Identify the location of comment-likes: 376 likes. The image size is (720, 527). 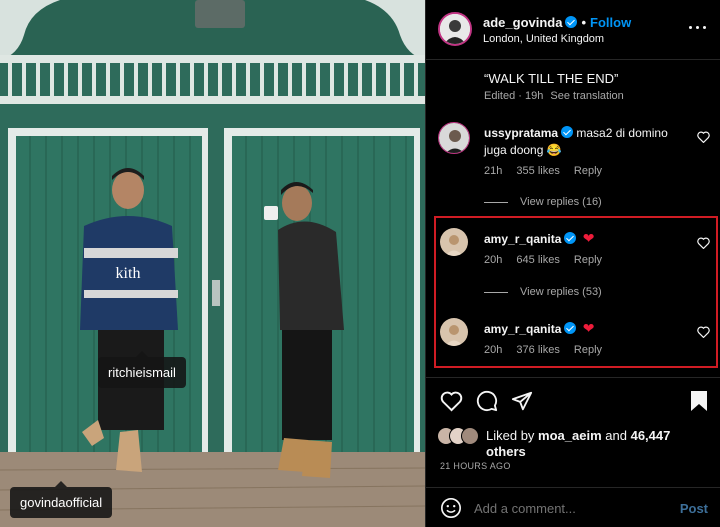
(537, 350).